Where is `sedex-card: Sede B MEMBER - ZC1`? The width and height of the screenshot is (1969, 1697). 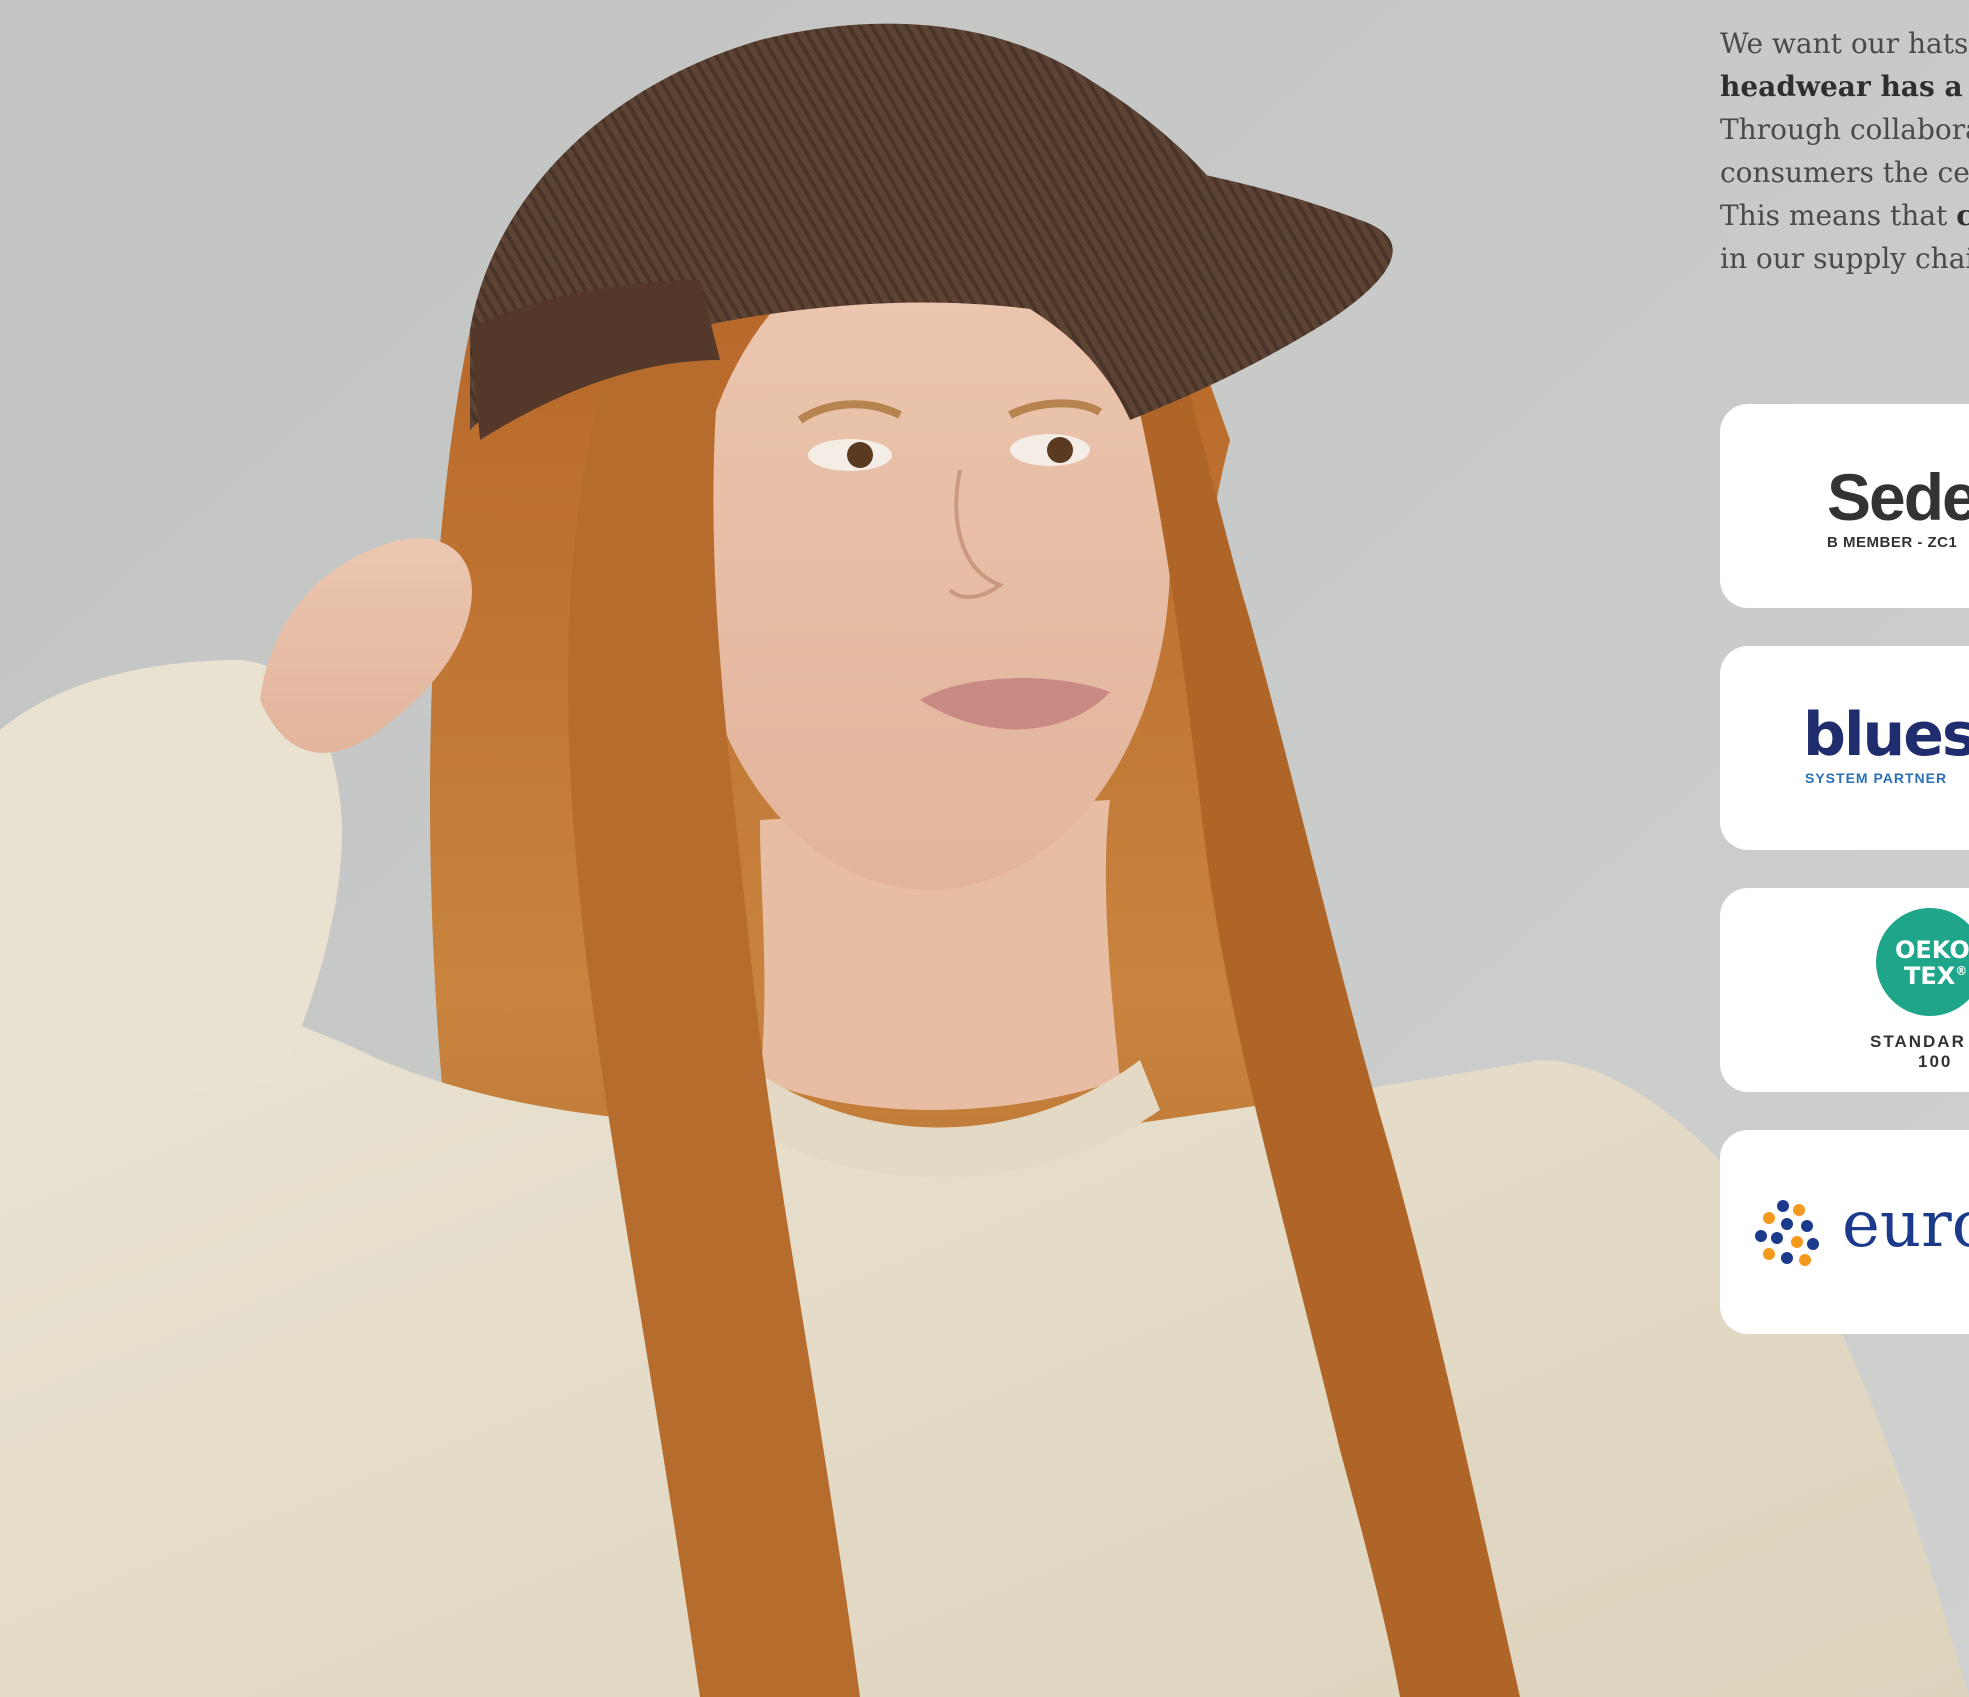
sedex-card: Sede B MEMBER - ZC1 is located at coordinates (1844, 506).